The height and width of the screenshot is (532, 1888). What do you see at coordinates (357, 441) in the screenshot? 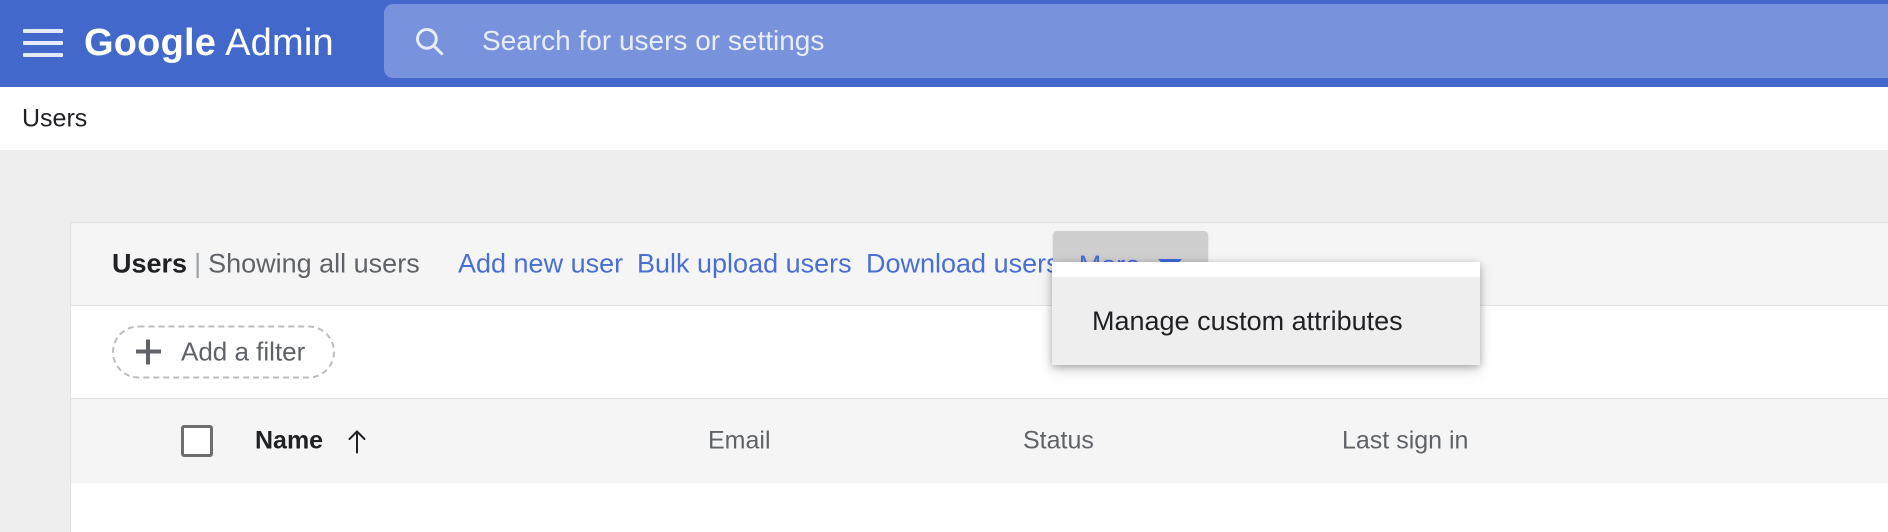
I see `arrow-up-icon` at bounding box center [357, 441].